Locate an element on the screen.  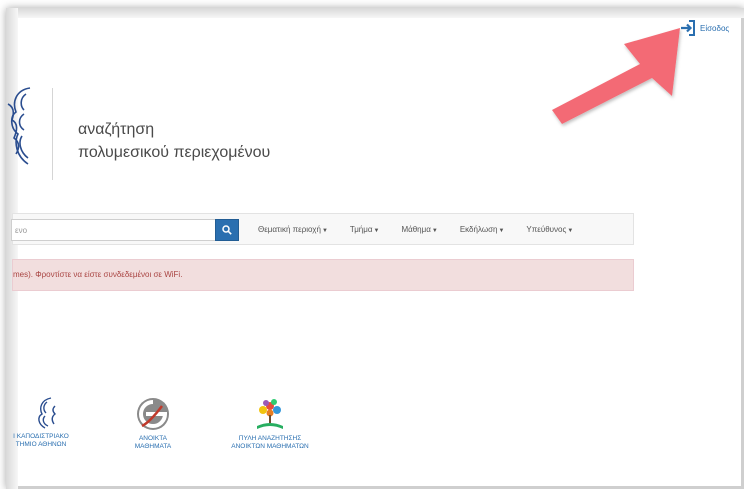
partner-uoa-line2: ΤΗΜΙΟ ΑΘΗΝΩΝ is located at coordinates (41, 444).